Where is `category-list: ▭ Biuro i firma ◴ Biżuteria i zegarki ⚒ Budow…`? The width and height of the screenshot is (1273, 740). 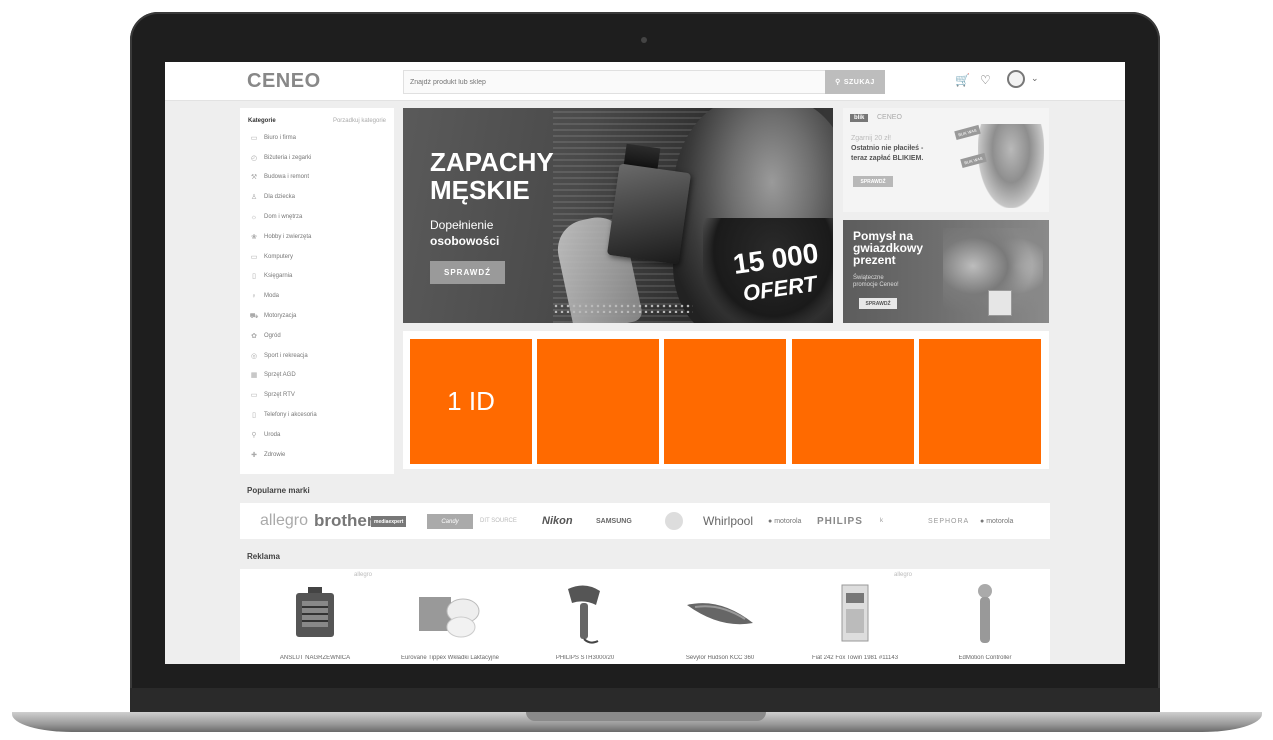 category-list: ▭ Biuro i firma ◴ Biżuteria i zegarki ⚒ Budow… is located at coordinates (317, 296).